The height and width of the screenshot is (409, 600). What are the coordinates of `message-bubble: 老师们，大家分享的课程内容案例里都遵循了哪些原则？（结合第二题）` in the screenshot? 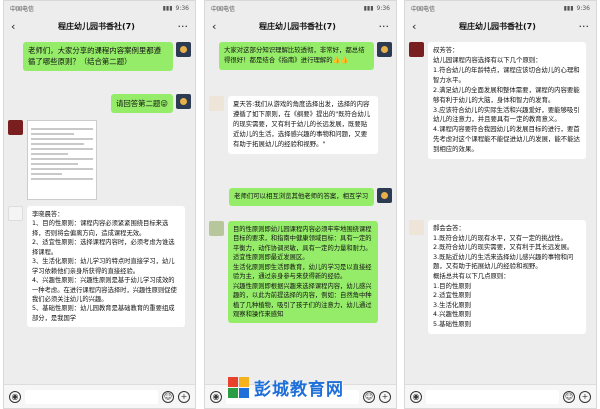 It's located at (98, 57).